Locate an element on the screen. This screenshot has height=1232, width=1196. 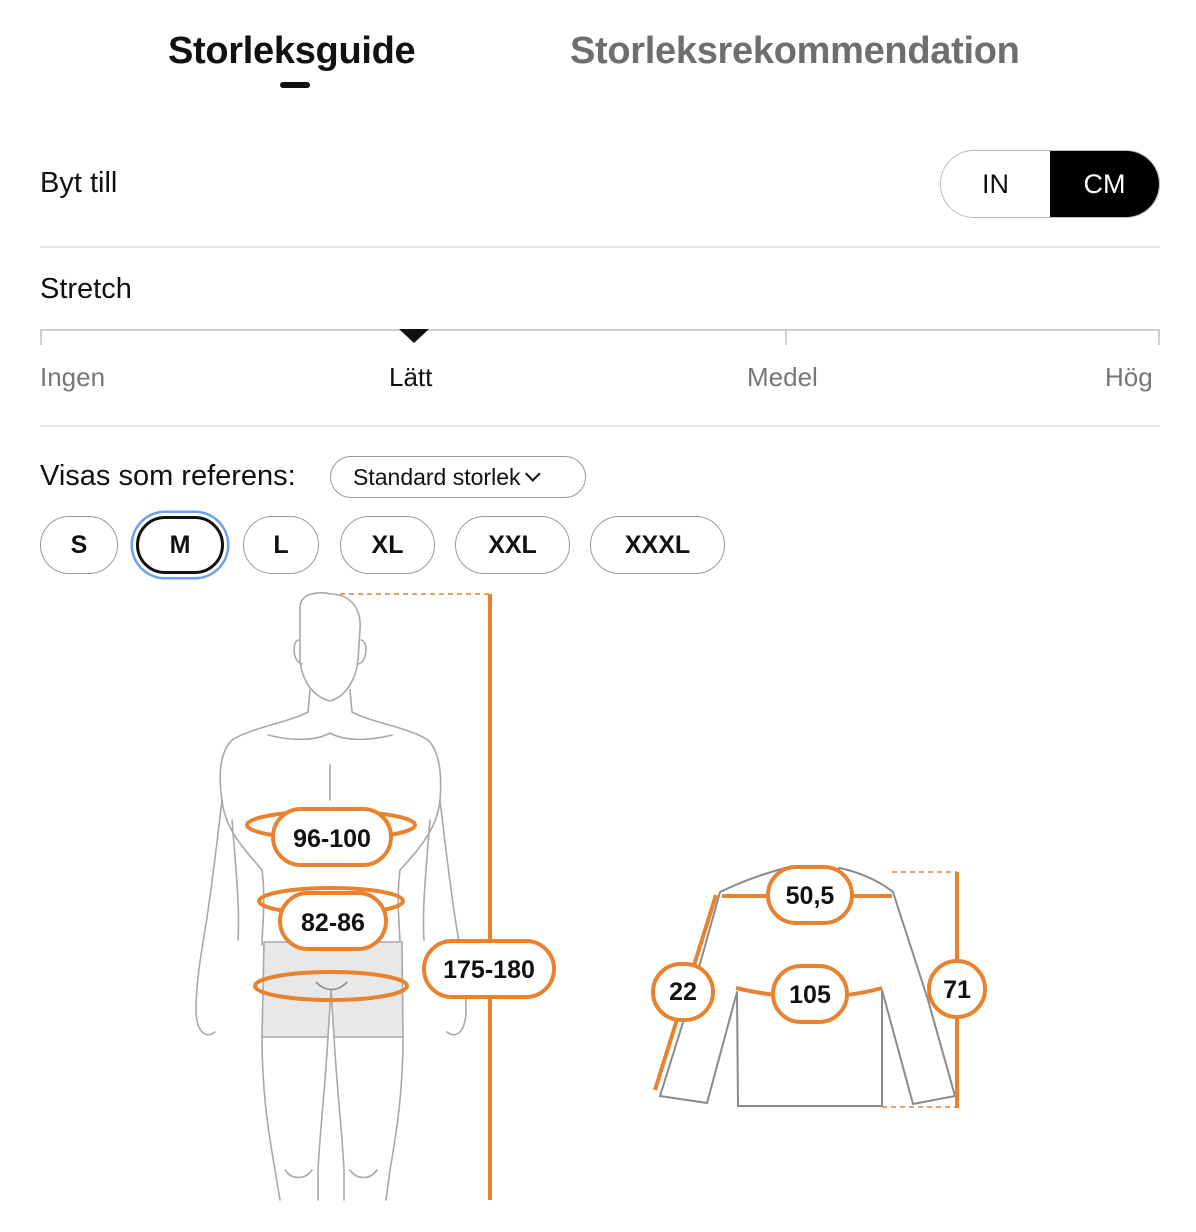
length-measurement-value: 71 is located at coordinates (957, 990).